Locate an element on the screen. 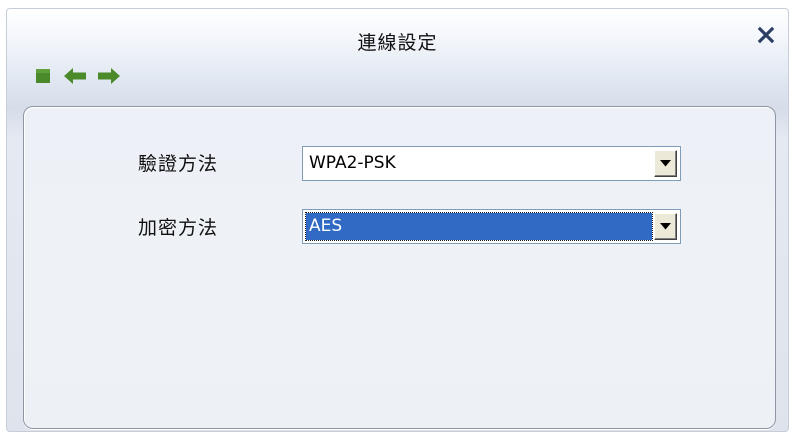 The height and width of the screenshot is (438, 795). forward-arrow-icon is located at coordinates (109, 76).